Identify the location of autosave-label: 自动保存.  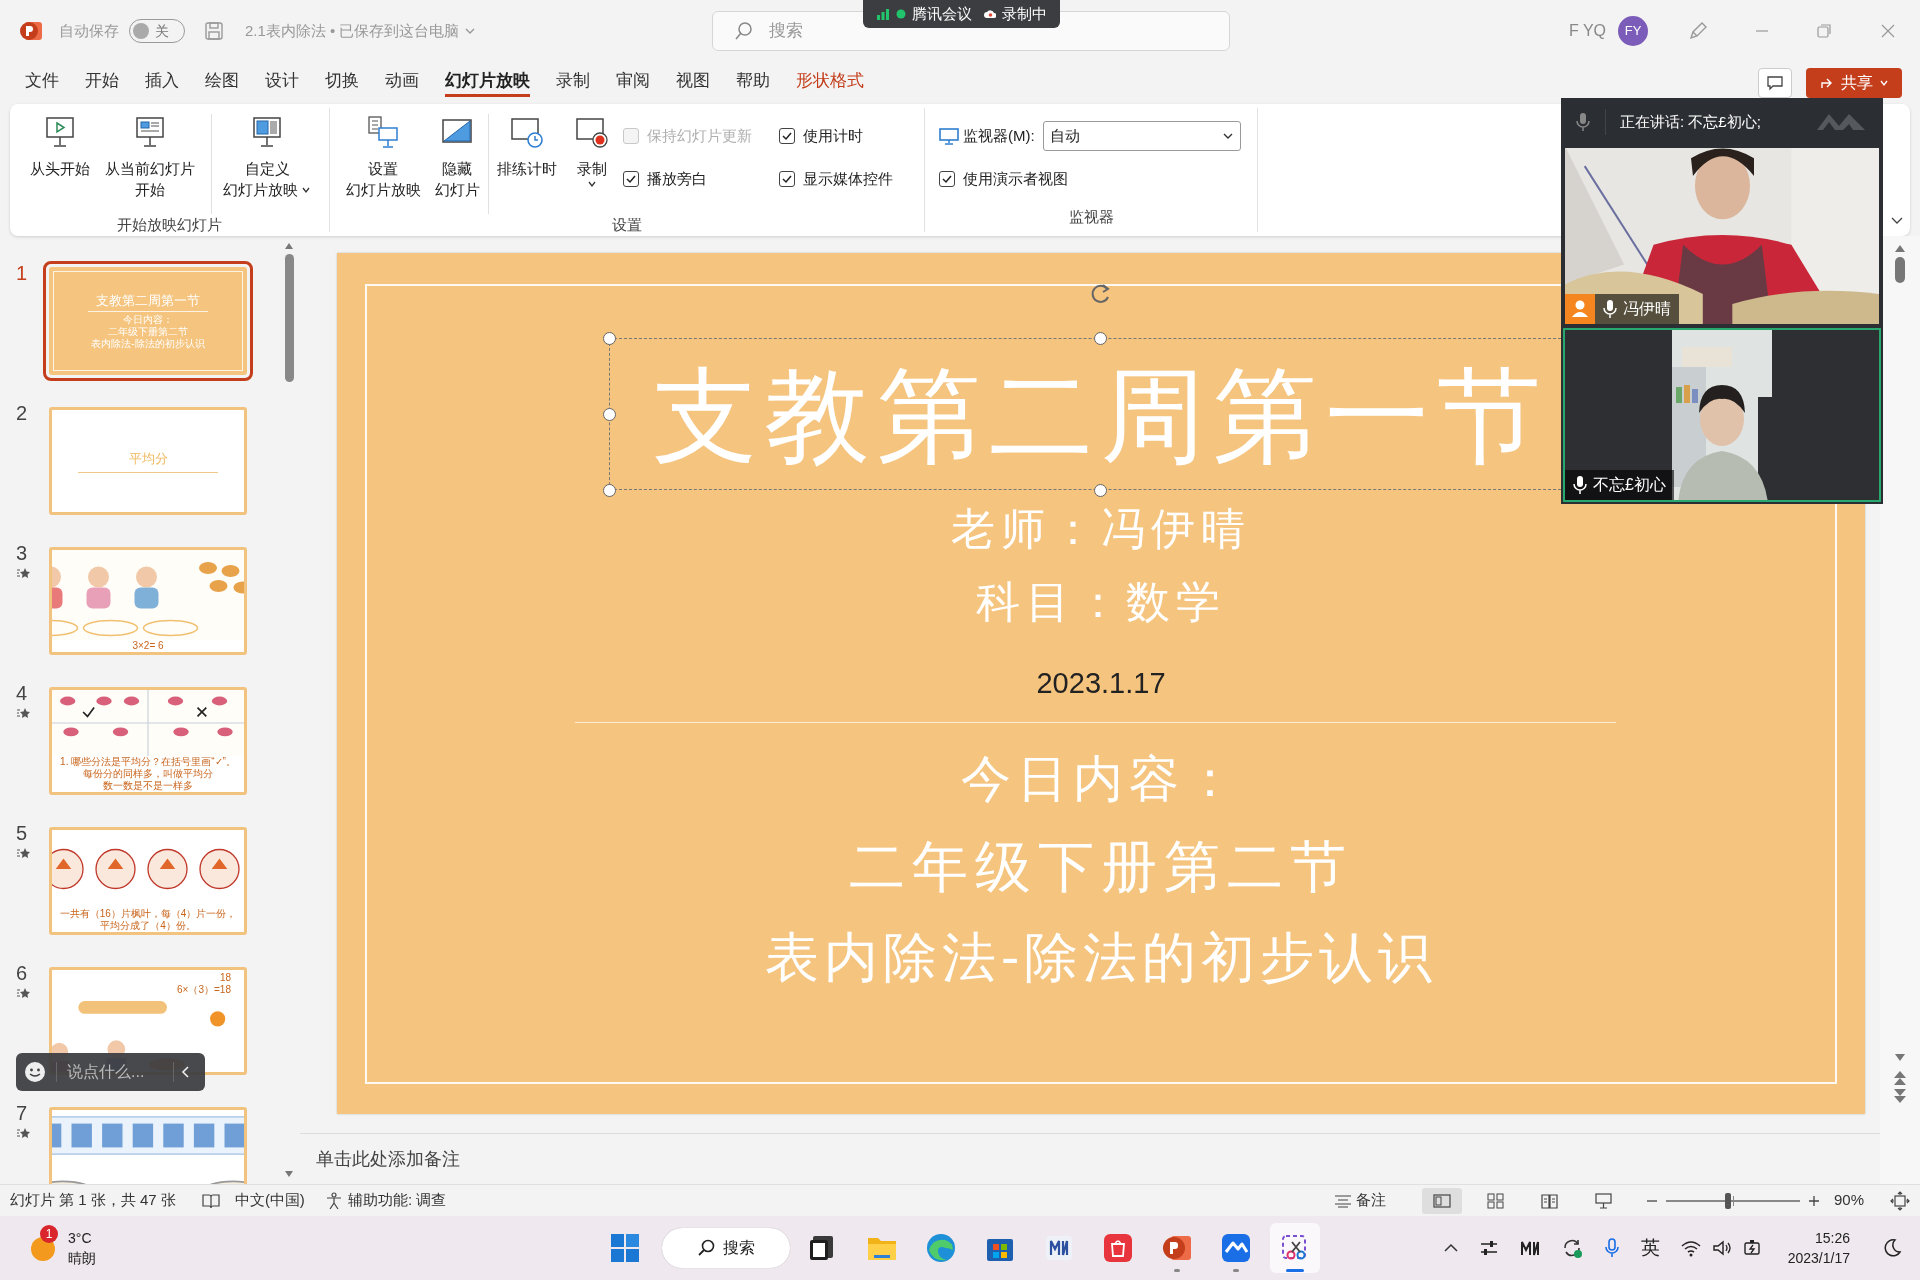
(89, 30).